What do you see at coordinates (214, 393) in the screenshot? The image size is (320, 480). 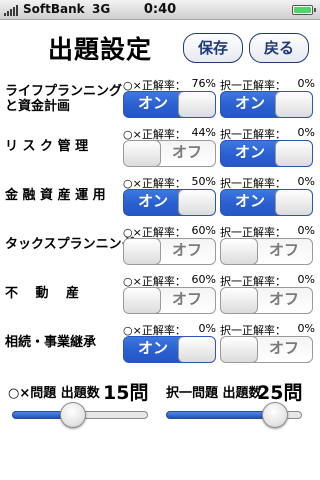 I see `choice-count-label: 択一問題 出題数` at bounding box center [214, 393].